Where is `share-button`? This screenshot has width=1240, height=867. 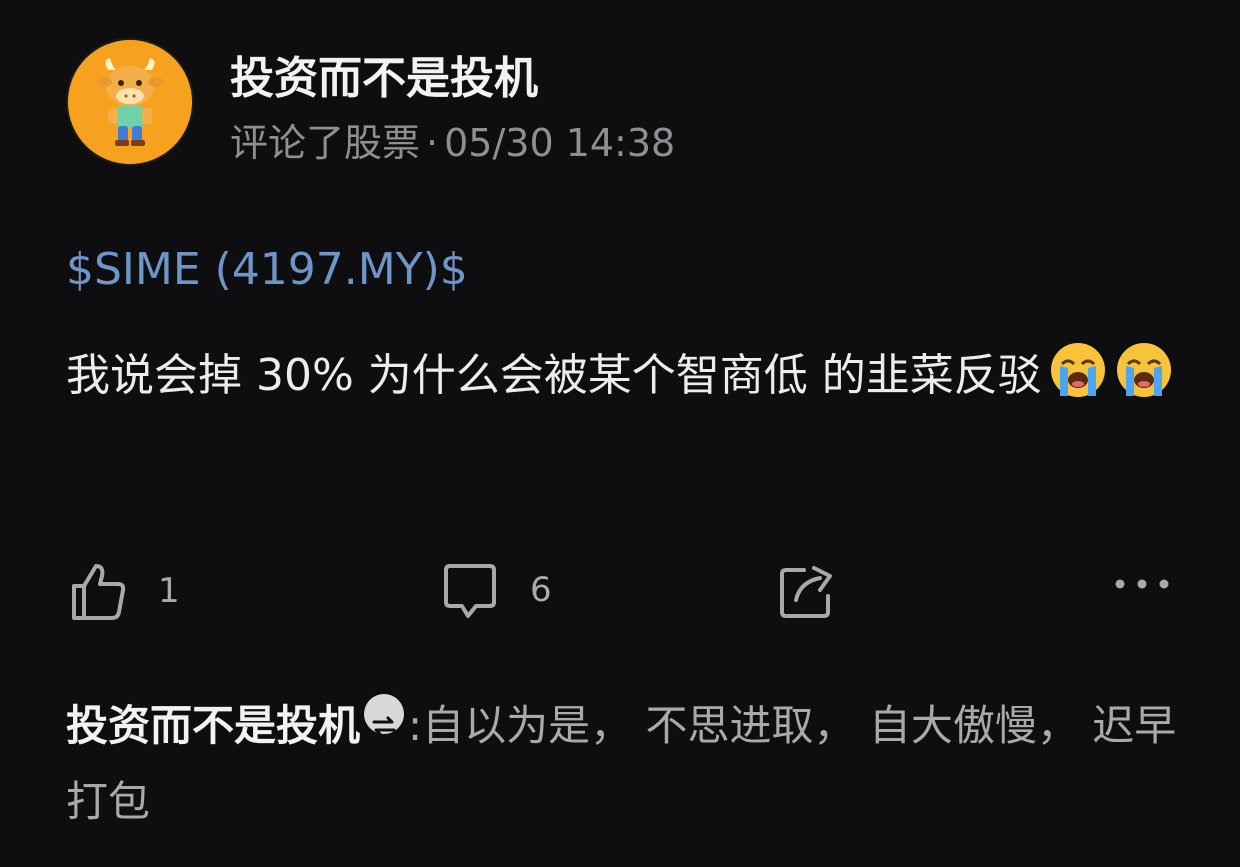
share-button is located at coordinates (806, 590).